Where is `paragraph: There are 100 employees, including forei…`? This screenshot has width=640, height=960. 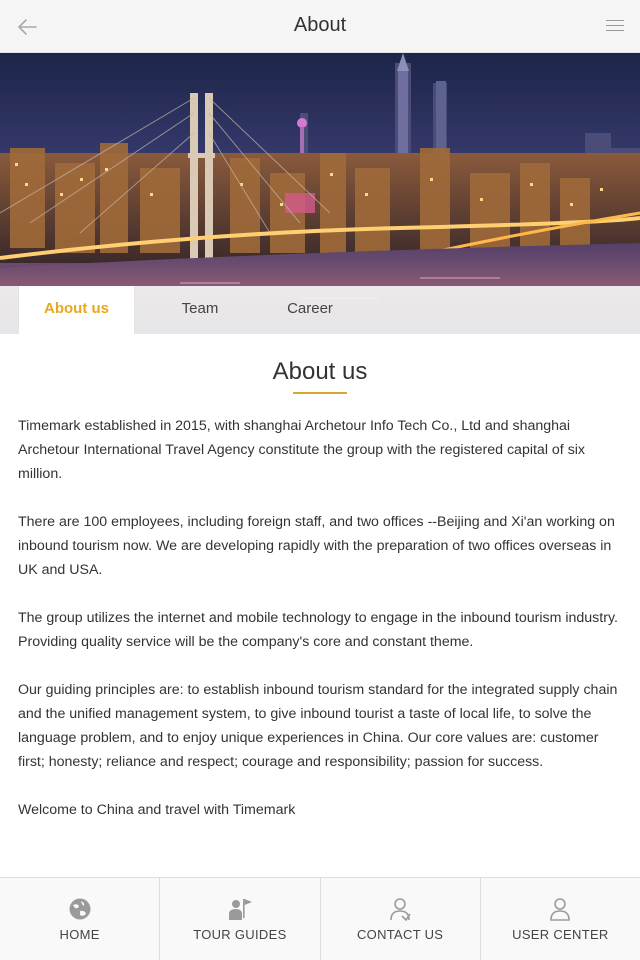 paragraph: There are 100 employees, including forei… is located at coordinates (316, 546).